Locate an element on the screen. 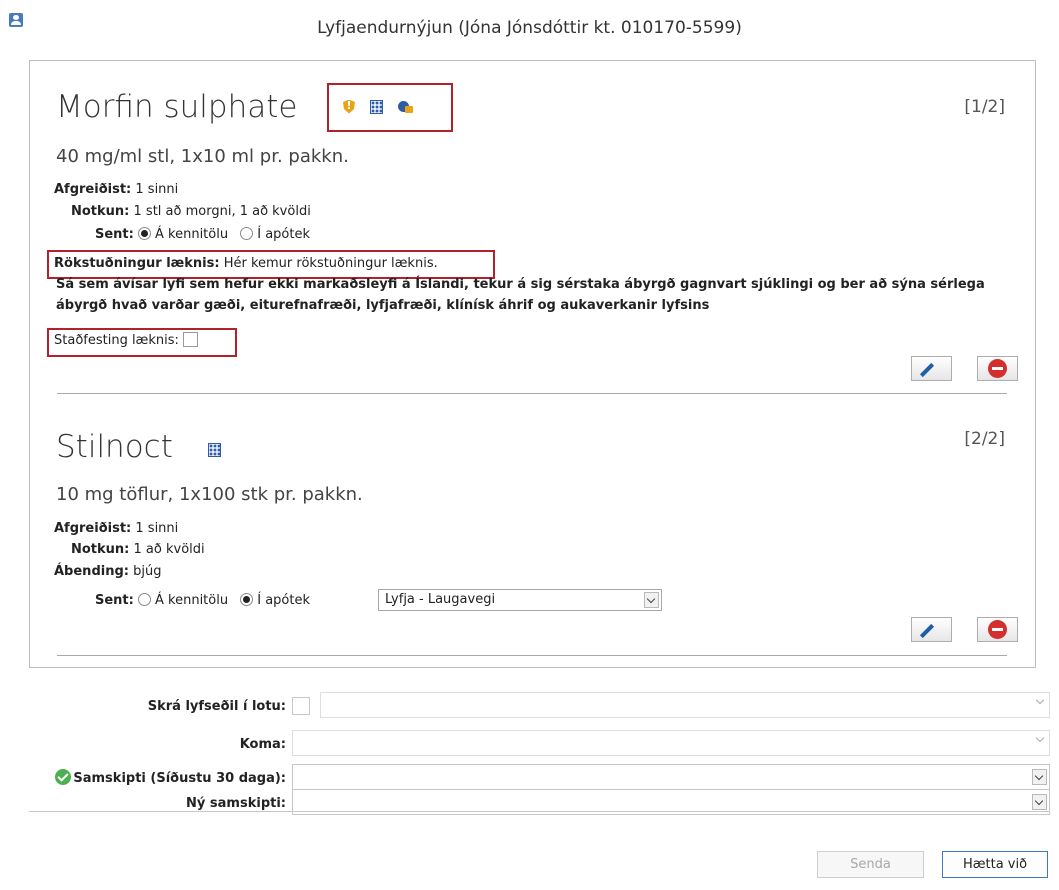 The image size is (1059, 890). lota-checkbox is located at coordinates (301, 706).